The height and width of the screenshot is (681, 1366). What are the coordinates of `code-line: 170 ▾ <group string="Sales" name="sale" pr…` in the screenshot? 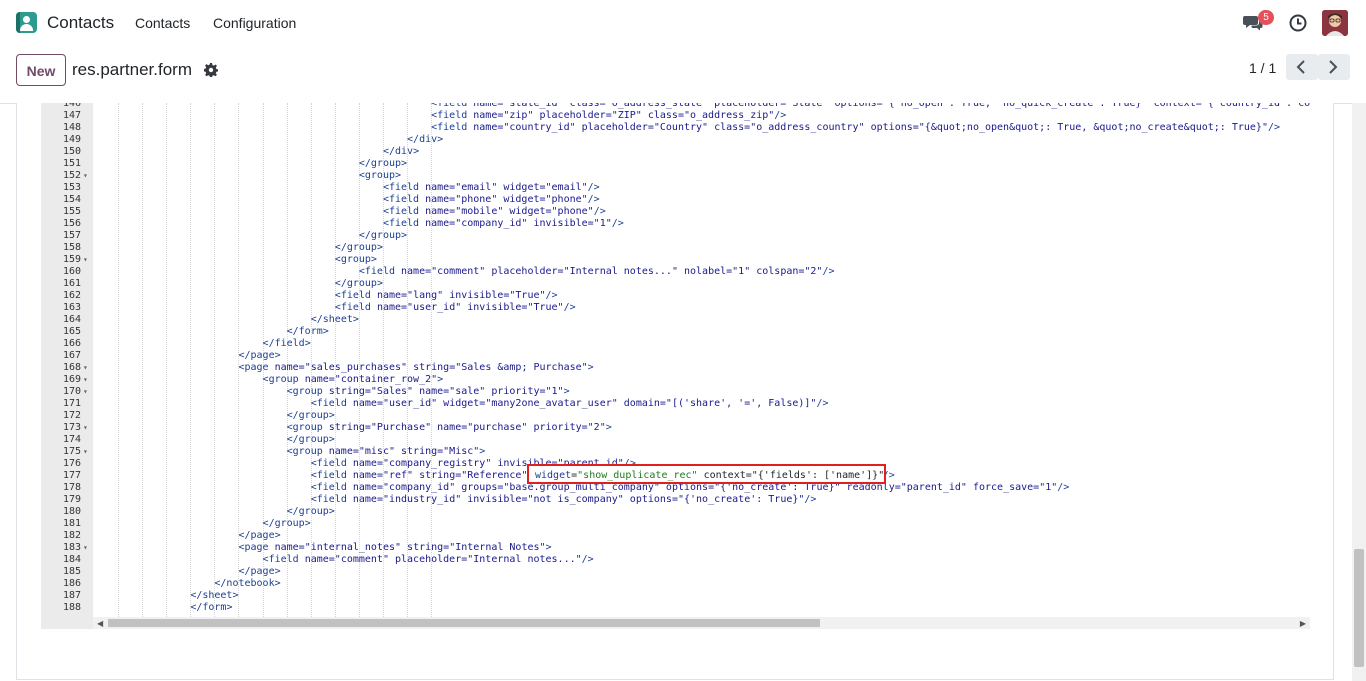 It's located at (675, 392).